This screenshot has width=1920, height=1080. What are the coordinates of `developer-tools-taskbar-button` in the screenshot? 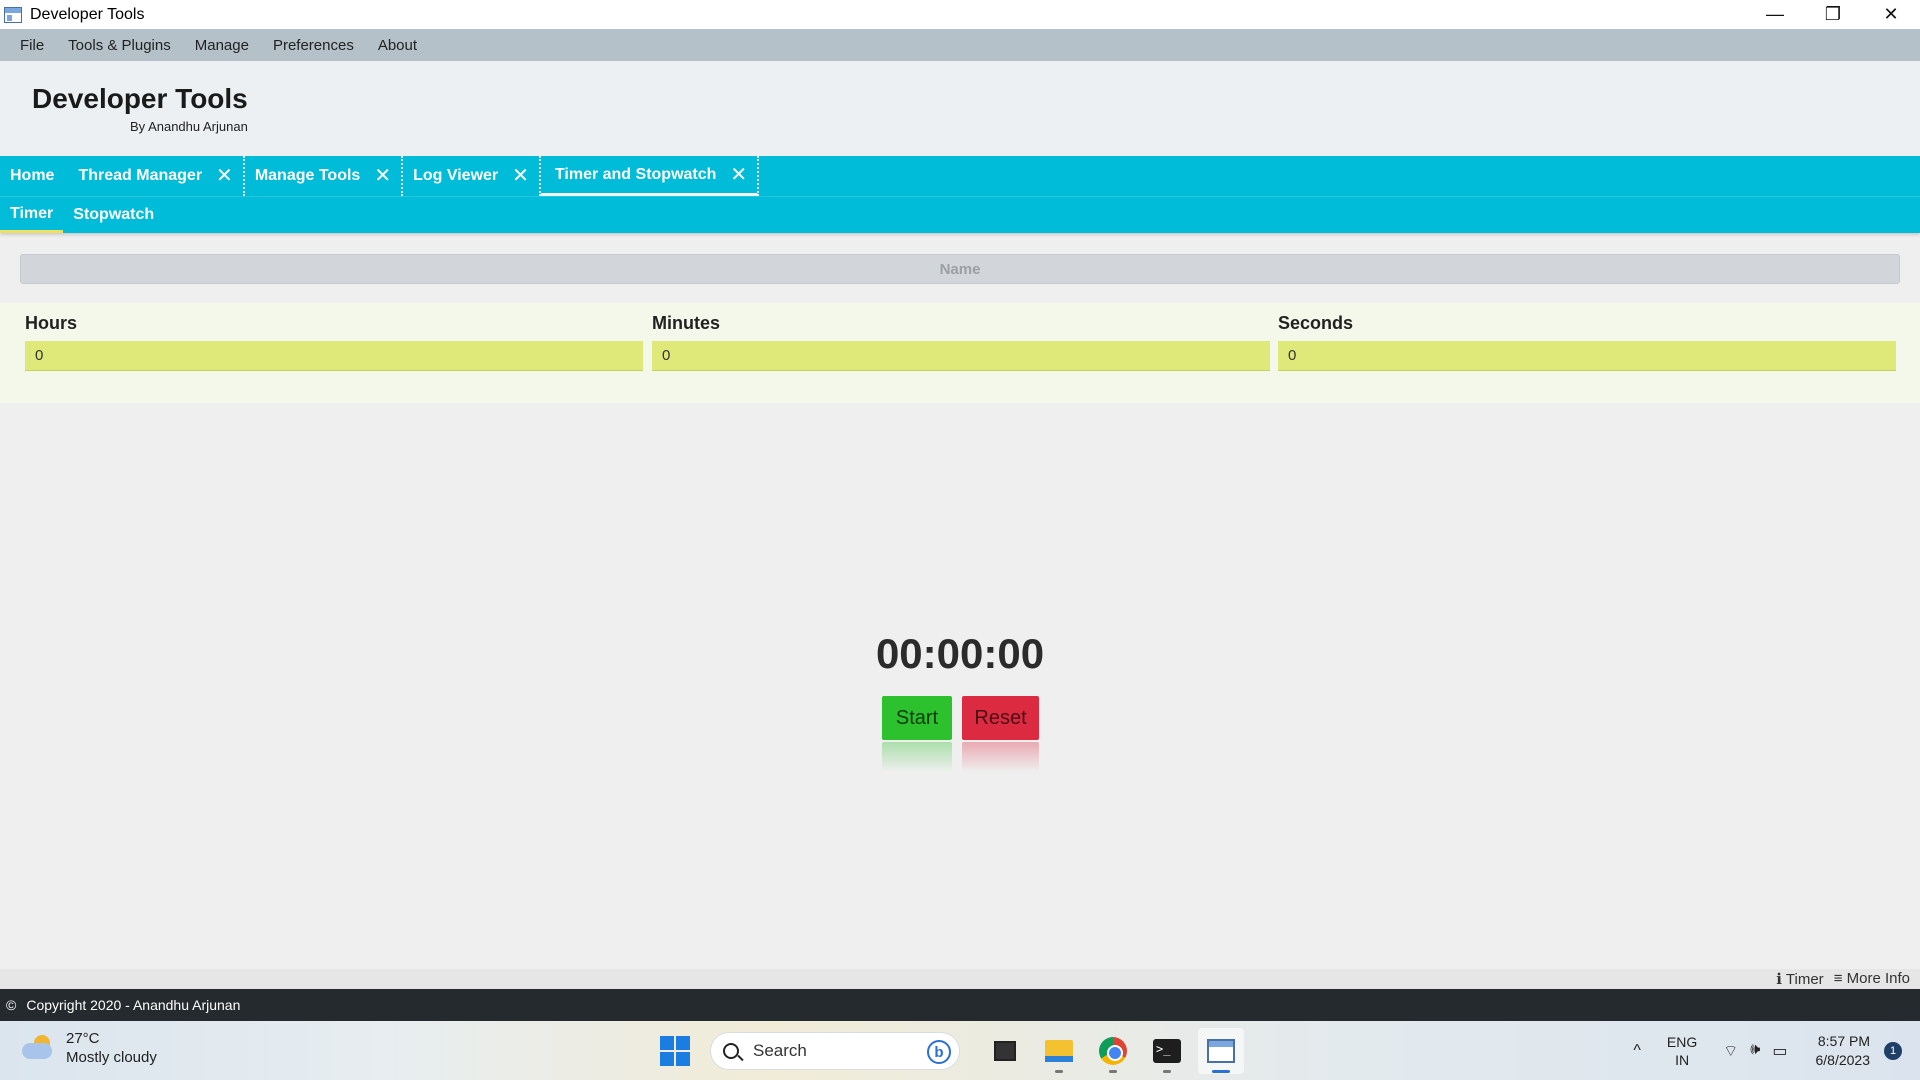 It's located at (1221, 1051).